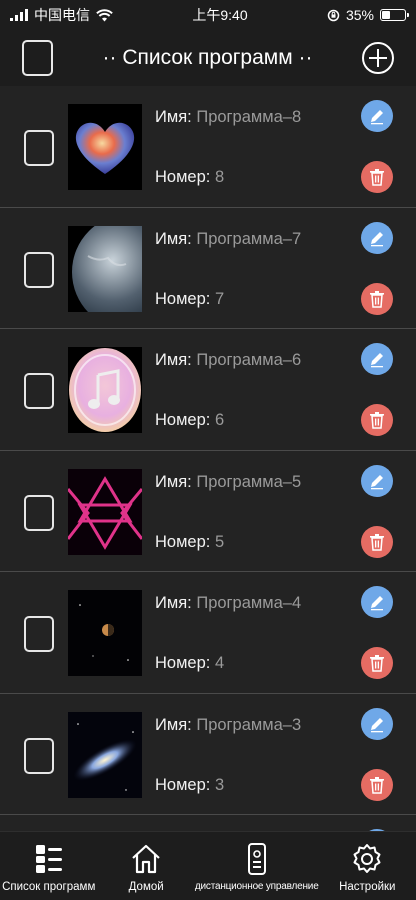 The image size is (416, 900). I want to click on number-value: 7, so click(219, 298).